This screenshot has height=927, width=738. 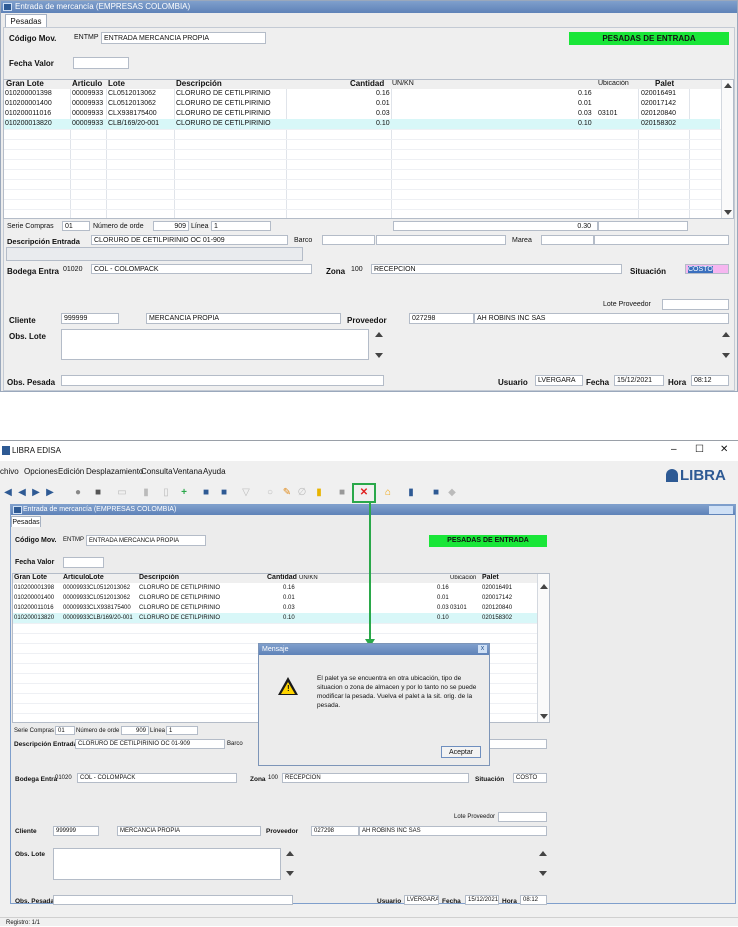 I want to click on inner-cliente-field: 999999, so click(x=76, y=831).